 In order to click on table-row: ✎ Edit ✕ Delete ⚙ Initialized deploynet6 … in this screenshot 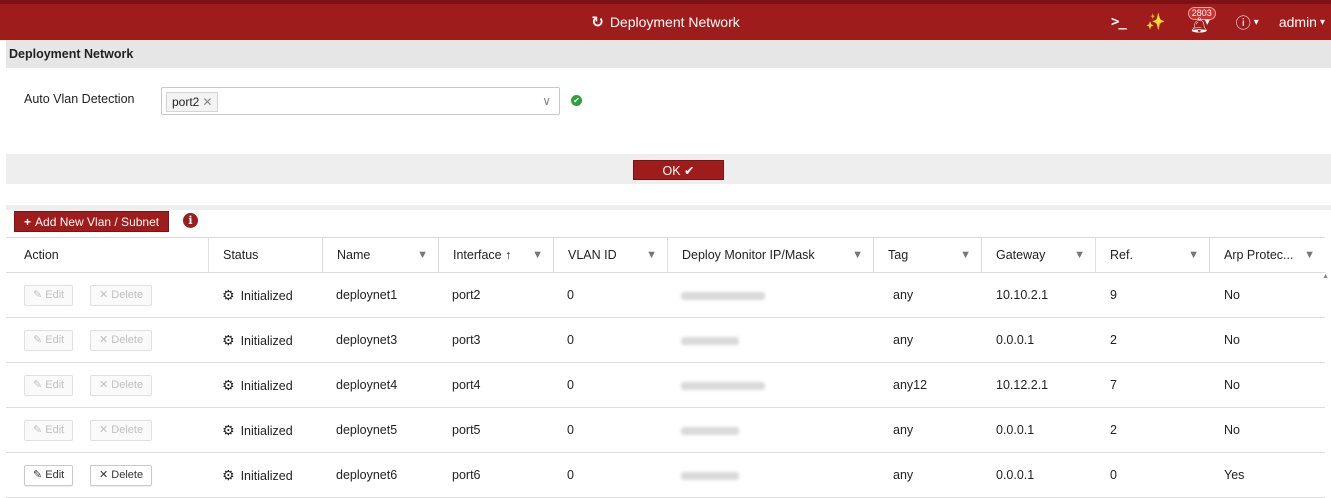, I will do `click(665, 475)`.